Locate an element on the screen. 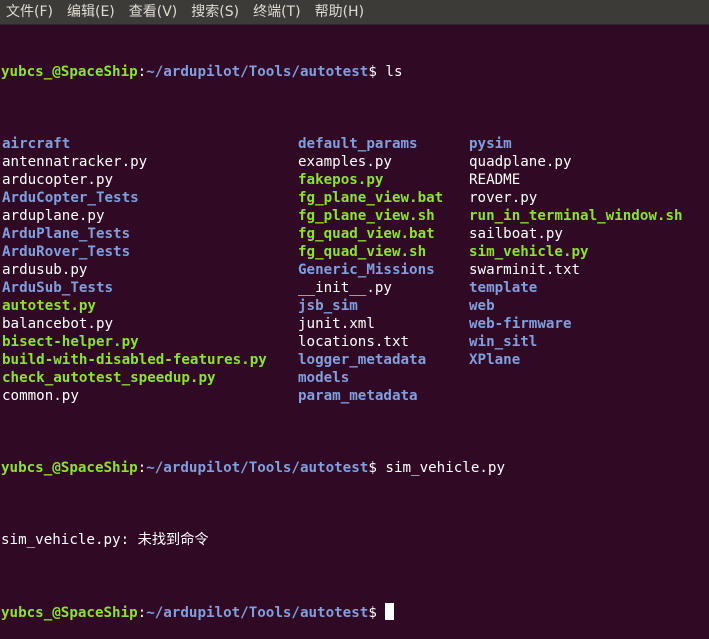 The height and width of the screenshot is (639, 709). error-output: sim_vehicle.py: 未找到命令 is located at coordinates (105, 540).